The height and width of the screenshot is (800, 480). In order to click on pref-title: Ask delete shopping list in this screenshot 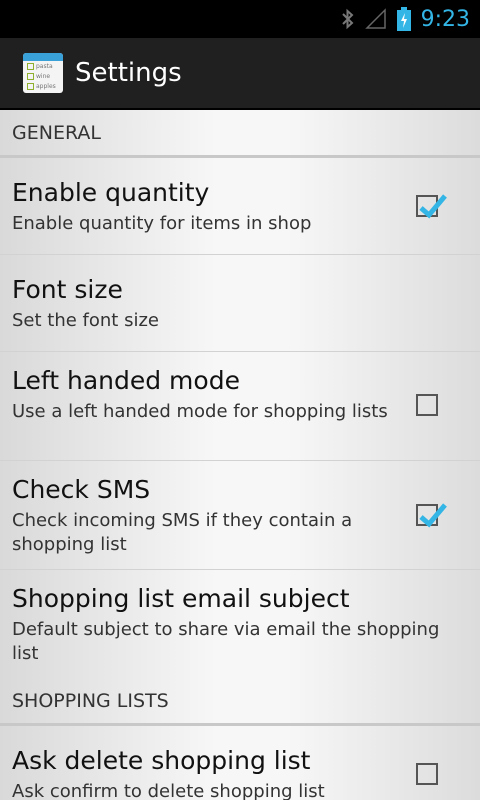, I will do `click(161, 760)`.